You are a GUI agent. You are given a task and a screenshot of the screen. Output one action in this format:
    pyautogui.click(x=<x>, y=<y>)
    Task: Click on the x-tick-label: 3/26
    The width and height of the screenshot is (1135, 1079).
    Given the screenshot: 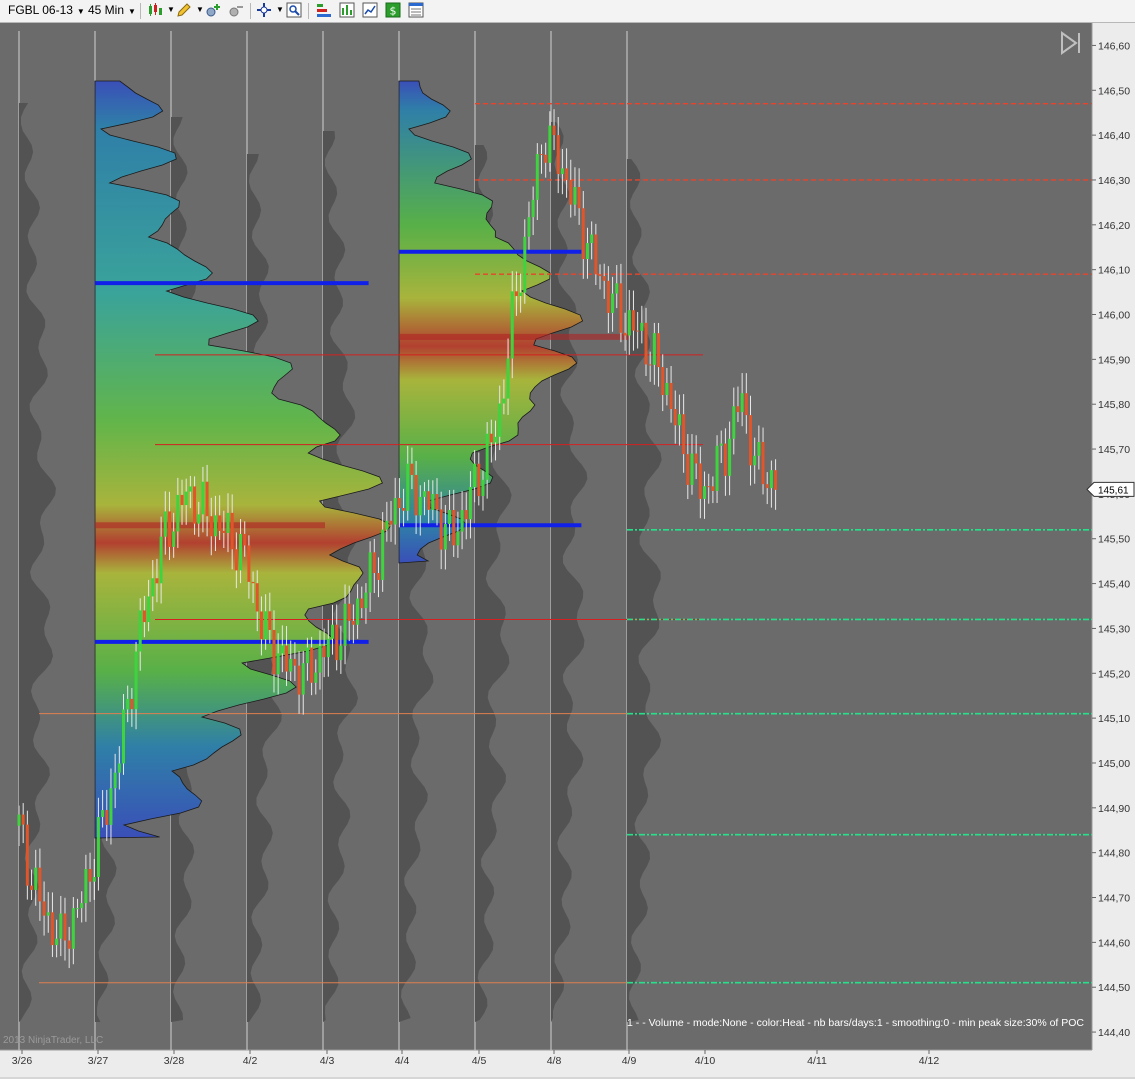 What is the action you would take?
    pyautogui.click(x=22, y=1061)
    